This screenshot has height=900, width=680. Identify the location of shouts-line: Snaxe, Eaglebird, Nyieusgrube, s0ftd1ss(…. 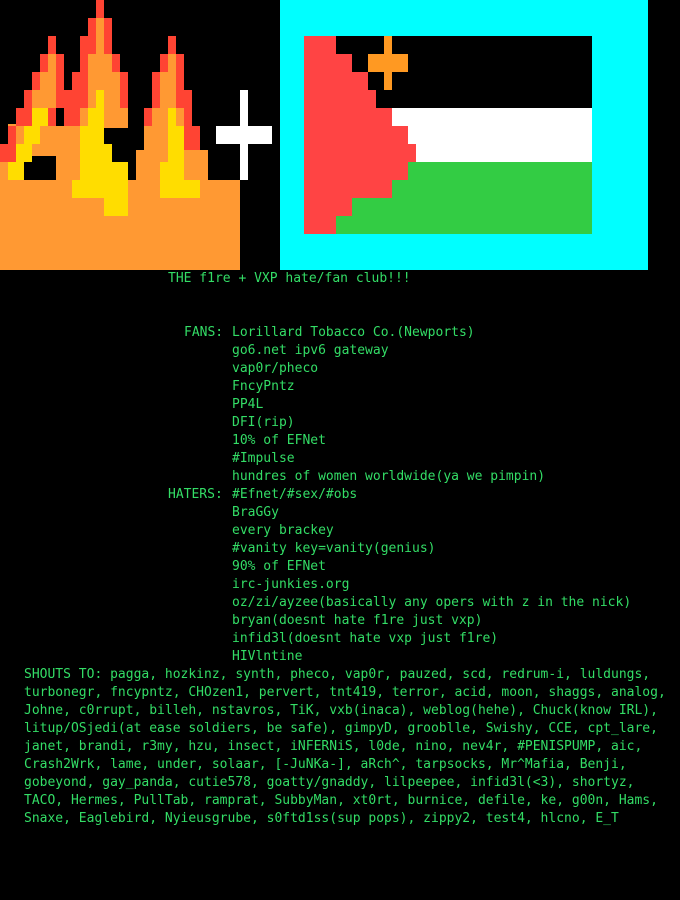
(321, 818).